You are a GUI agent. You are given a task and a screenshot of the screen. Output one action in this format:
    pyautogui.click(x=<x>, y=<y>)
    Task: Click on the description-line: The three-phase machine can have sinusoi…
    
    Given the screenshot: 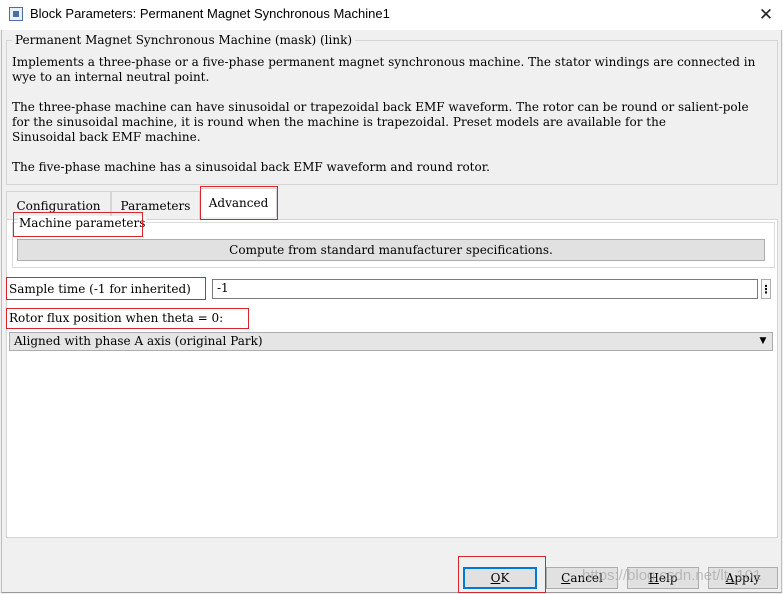 What is the action you would take?
    pyautogui.click(x=380, y=107)
    